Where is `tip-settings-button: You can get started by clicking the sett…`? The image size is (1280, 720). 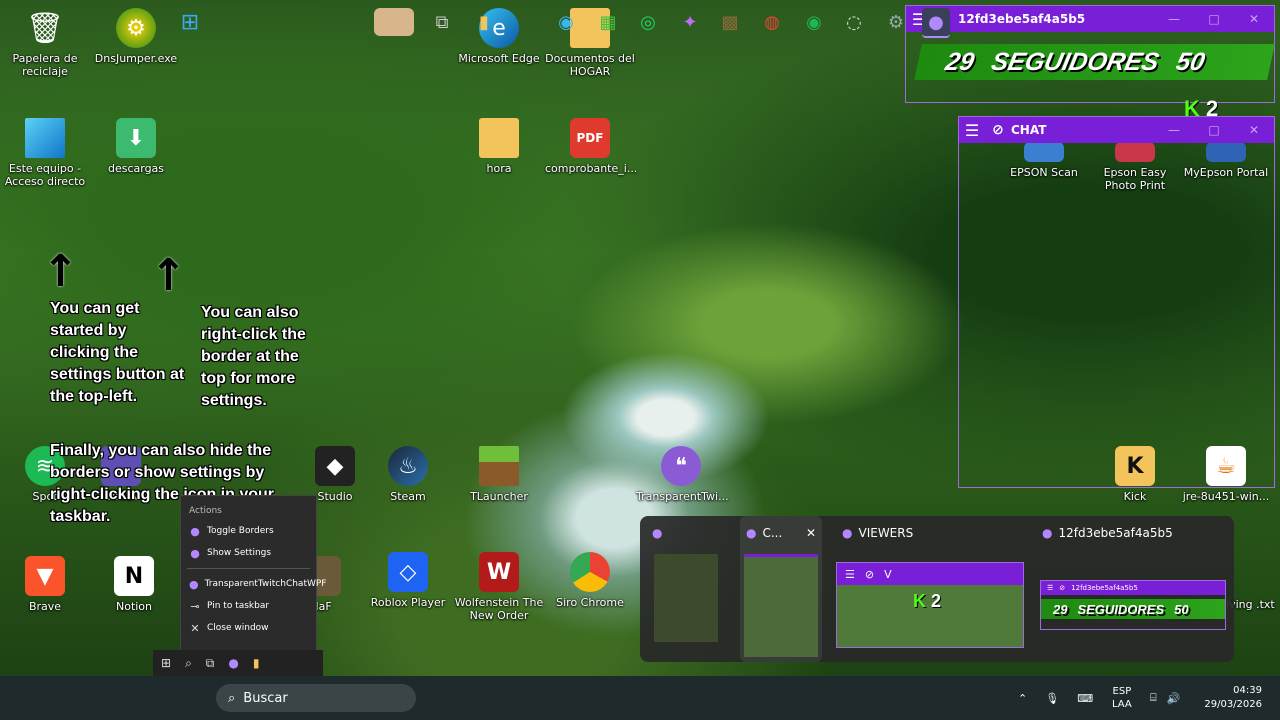
tip-settings-button: You can get started by clicking the sett… is located at coordinates (117, 352).